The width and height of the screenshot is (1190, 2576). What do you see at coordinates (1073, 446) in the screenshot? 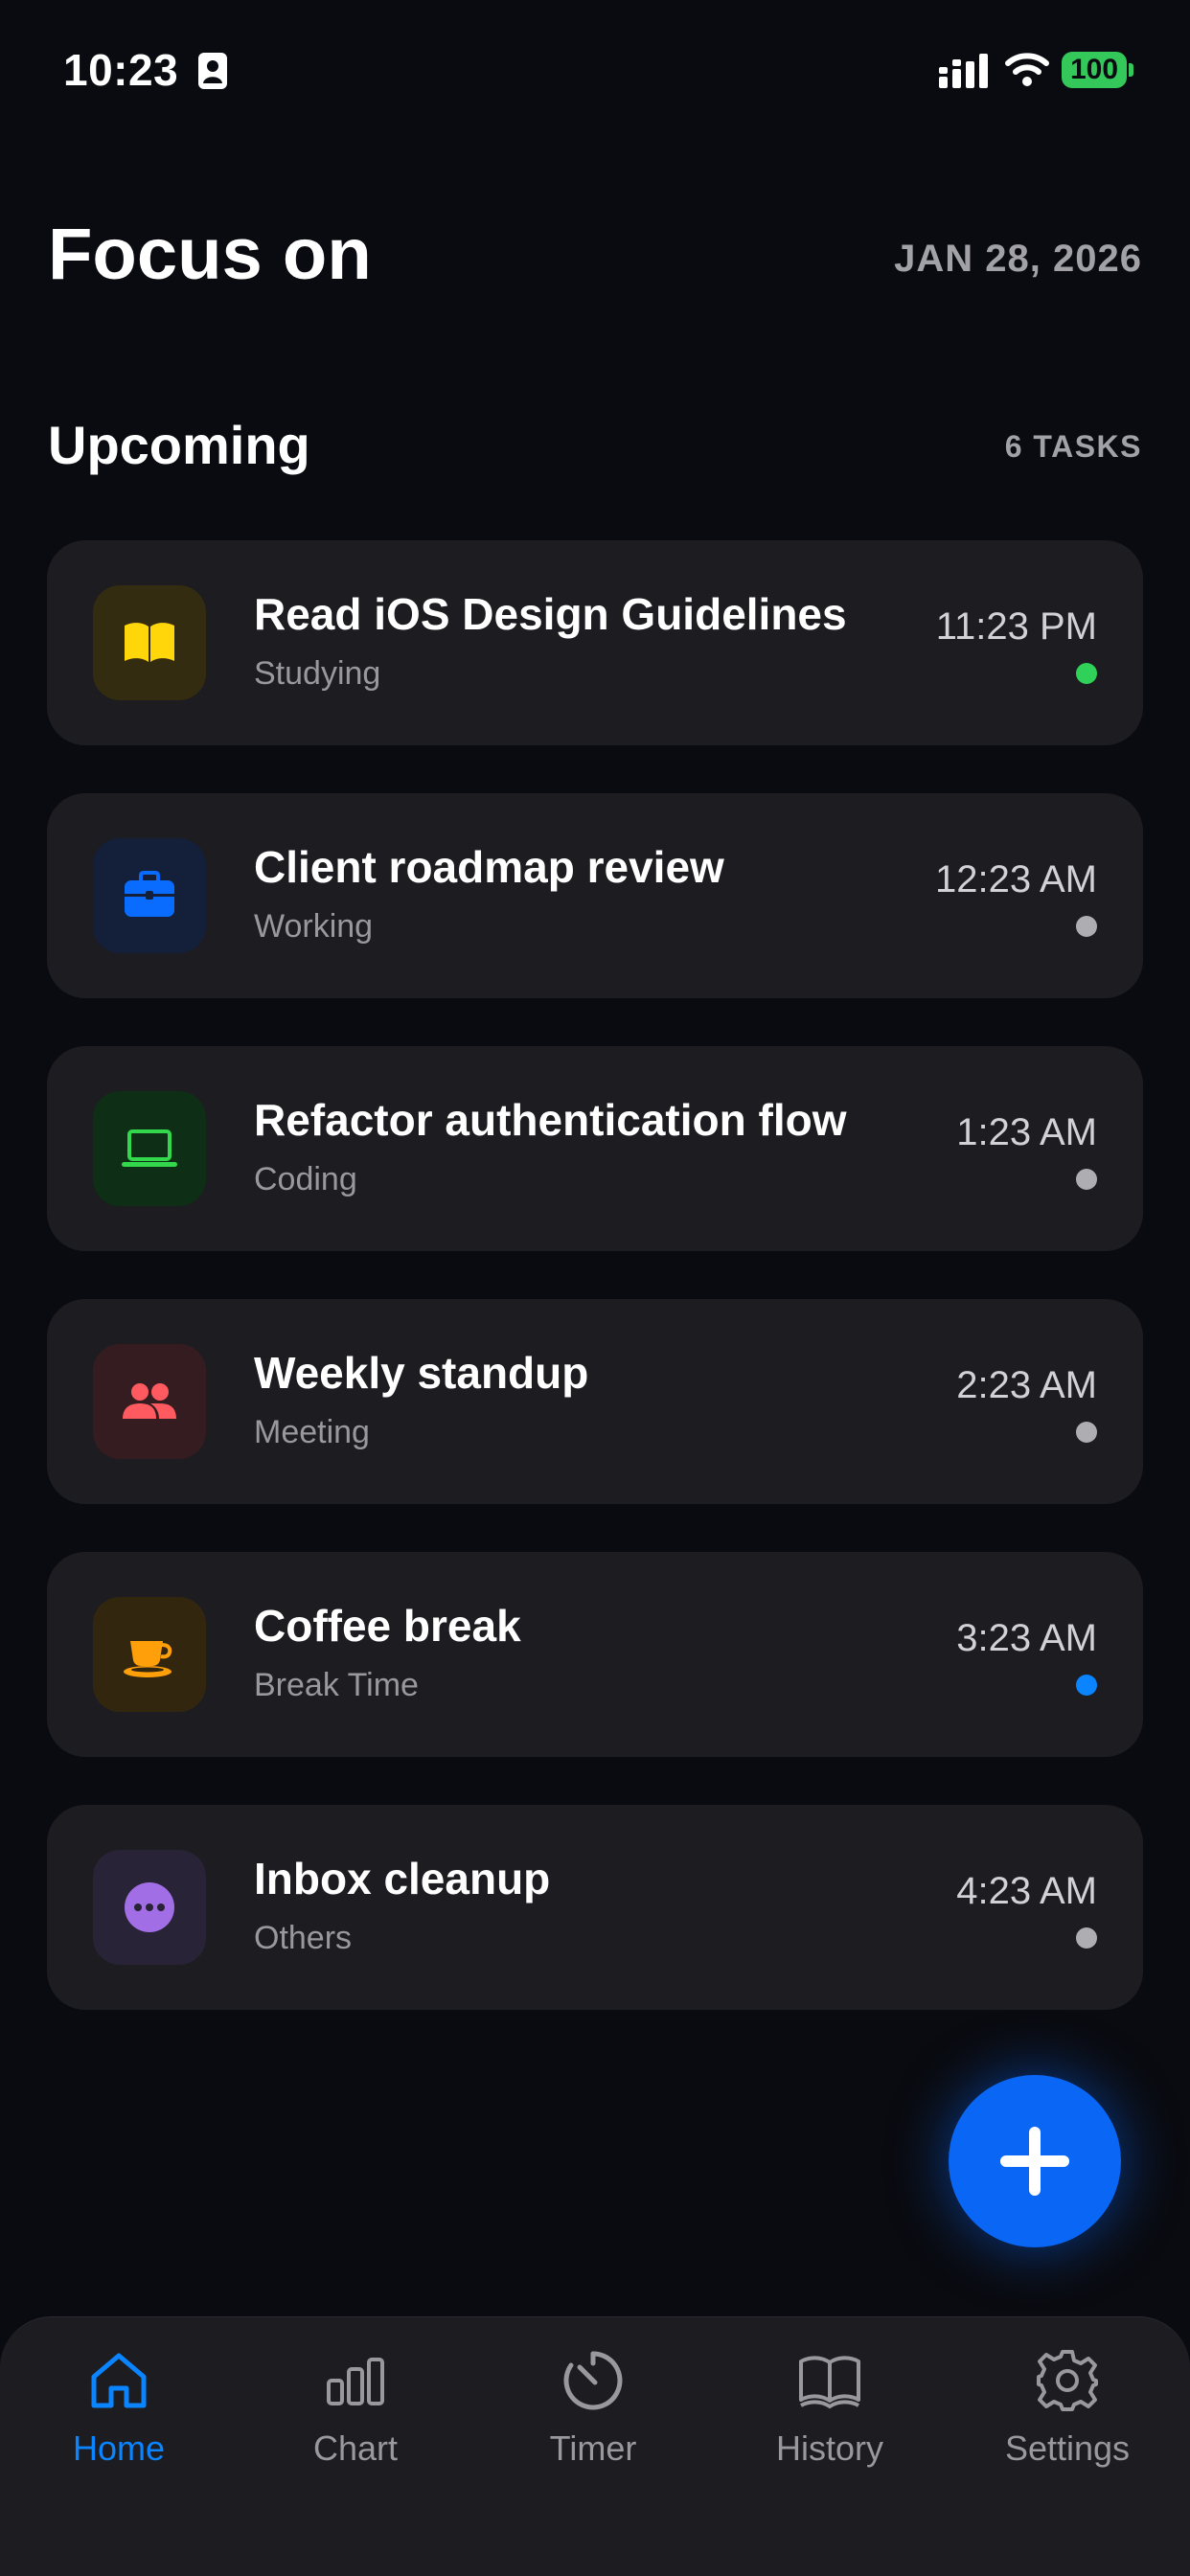
I see `task-count: 6 TASKS` at bounding box center [1073, 446].